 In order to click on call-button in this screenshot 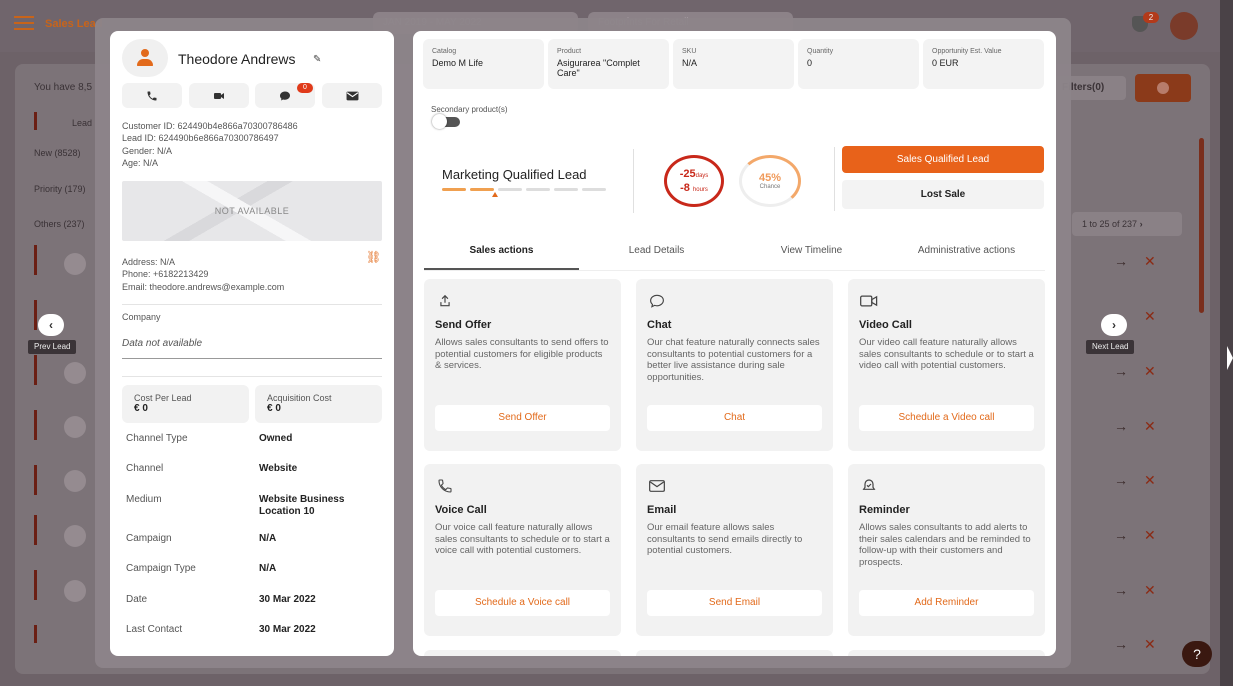, I will do `click(152, 95)`.